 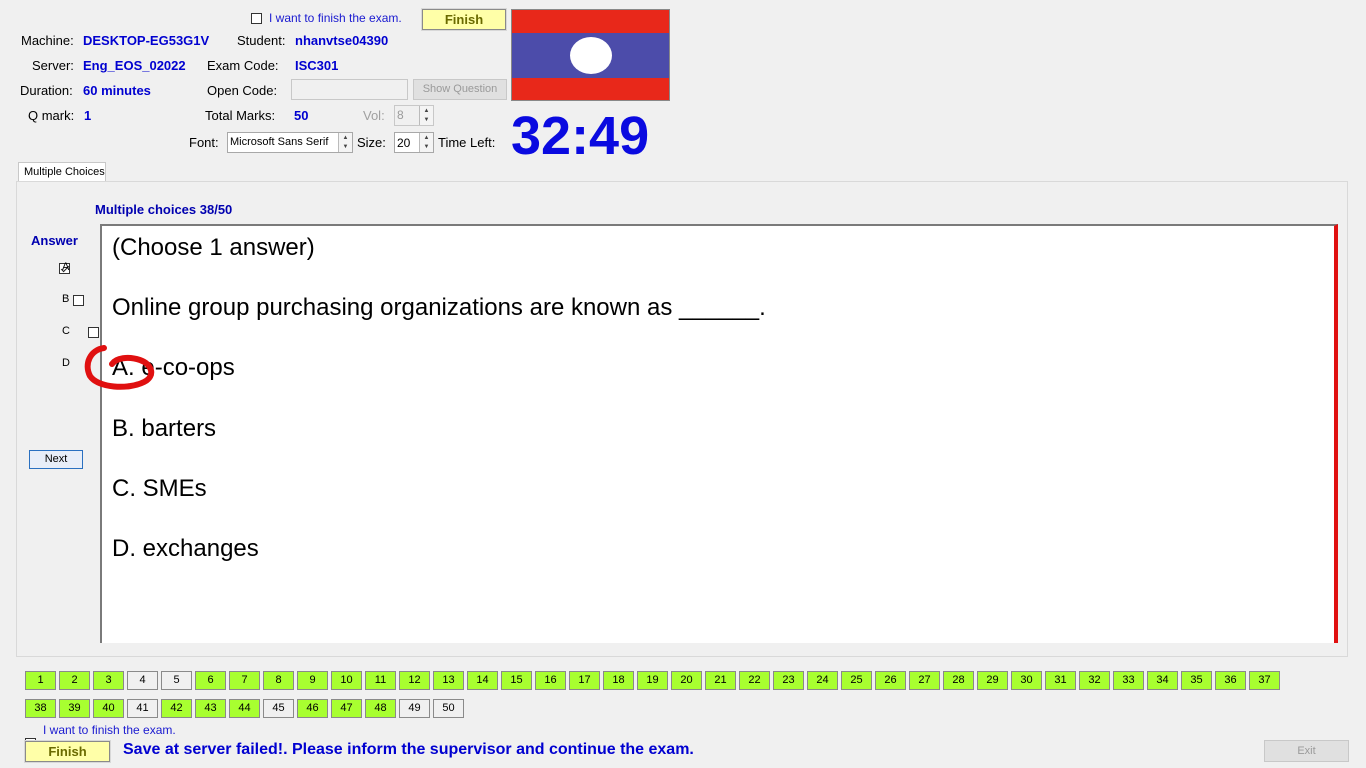 I want to click on question-nav-button-37: 37, so click(x=1264, y=680).